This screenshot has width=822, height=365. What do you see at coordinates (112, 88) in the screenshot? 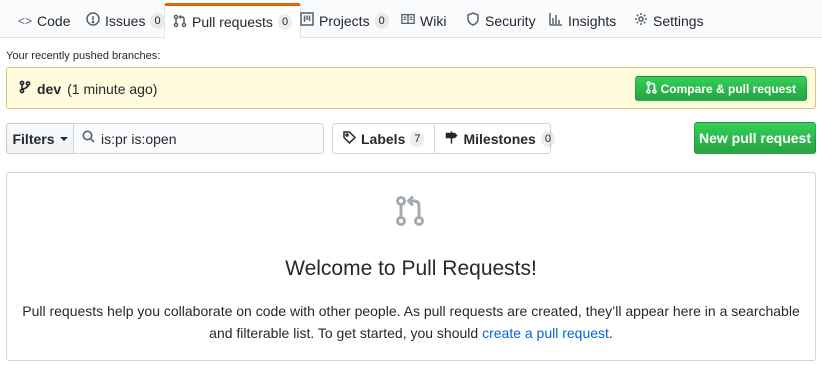
I see `branch-age: (1 minute ago)` at bounding box center [112, 88].